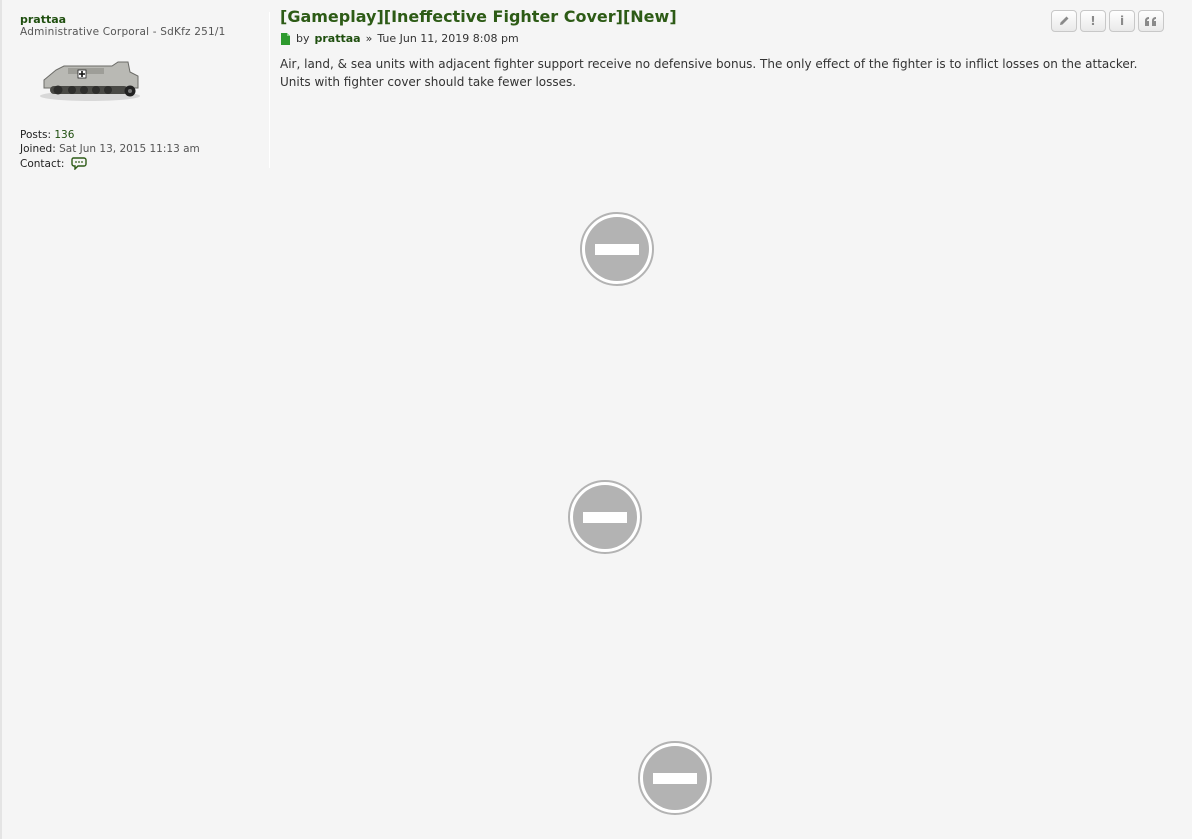 This screenshot has width=1192, height=839. Describe the element at coordinates (725, 38) in the screenshot. I see `post-byline: by prattaa » Tue Jun 11, 2019 8:08 pm` at that location.